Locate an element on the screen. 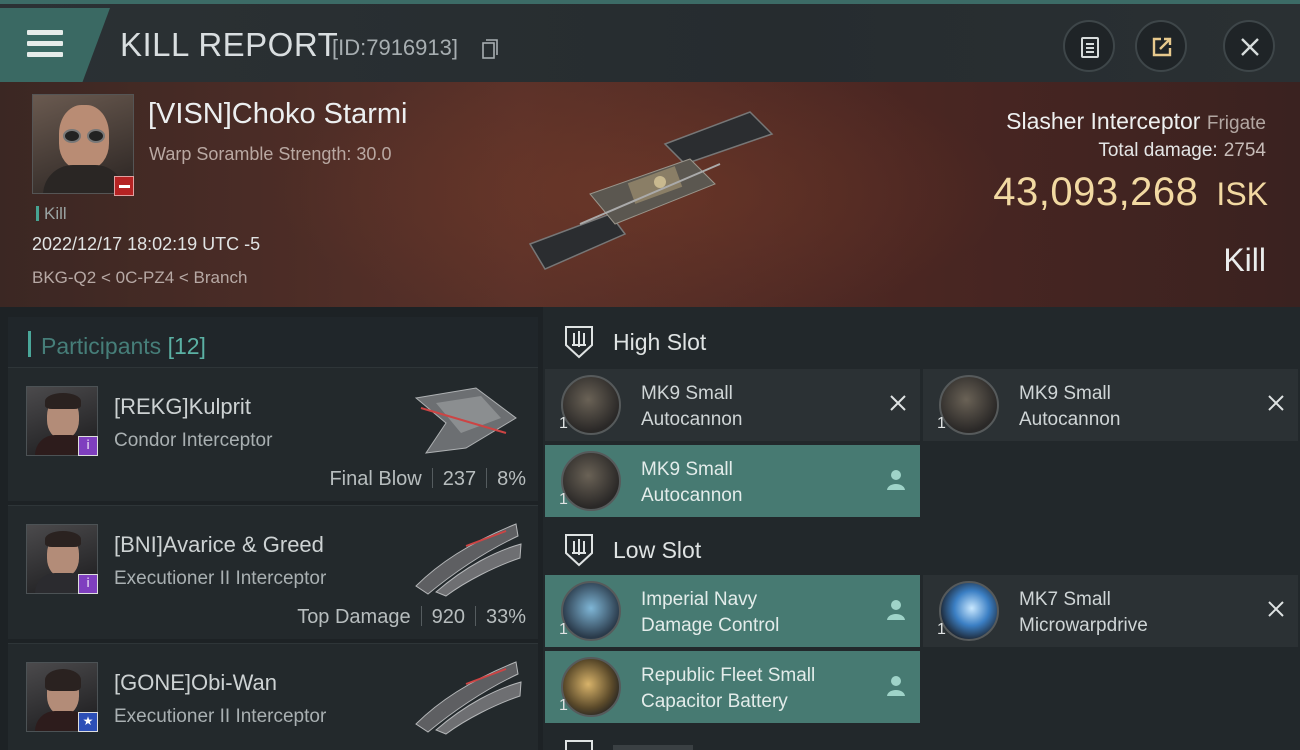  kill-time: 2022/12/17 18:02:19 UTC -5 is located at coordinates (146, 244).